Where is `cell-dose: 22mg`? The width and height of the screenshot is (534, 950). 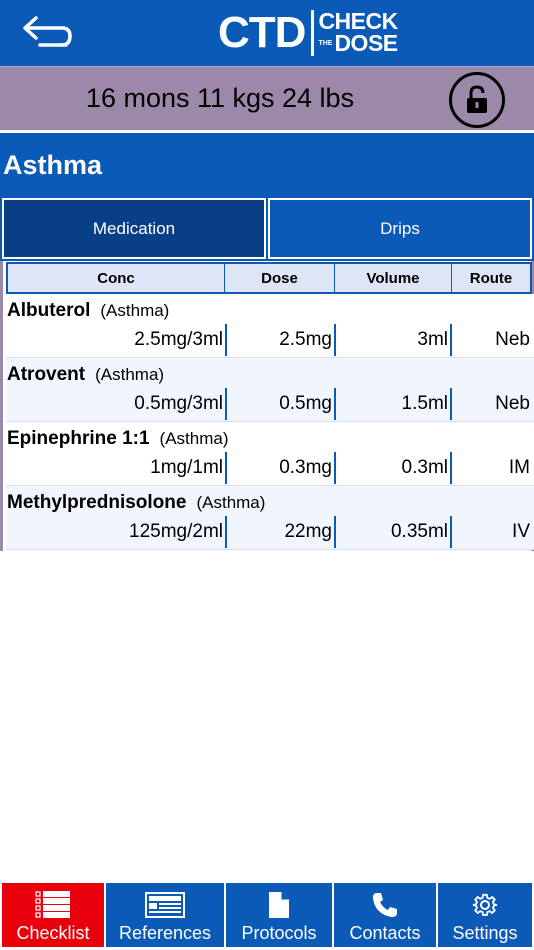
cell-dose: 22mg is located at coordinates (281, 532).